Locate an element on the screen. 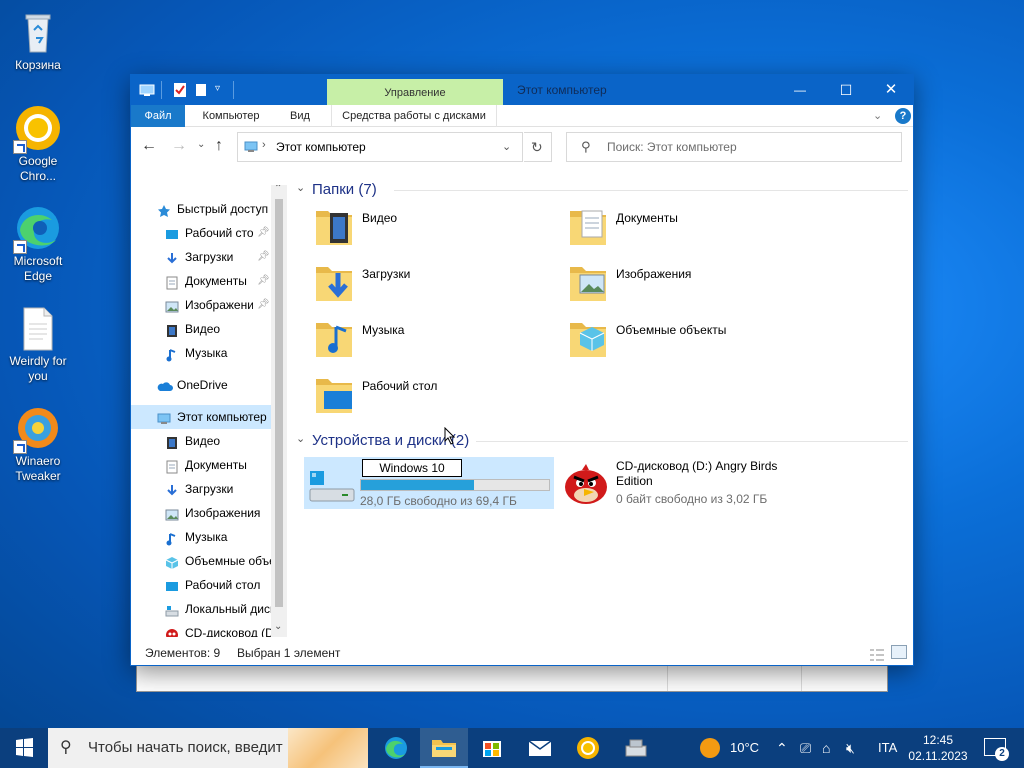 The height and width of the screenshot is (768, 1024). weather-icon is located at coordinates (710, 748).